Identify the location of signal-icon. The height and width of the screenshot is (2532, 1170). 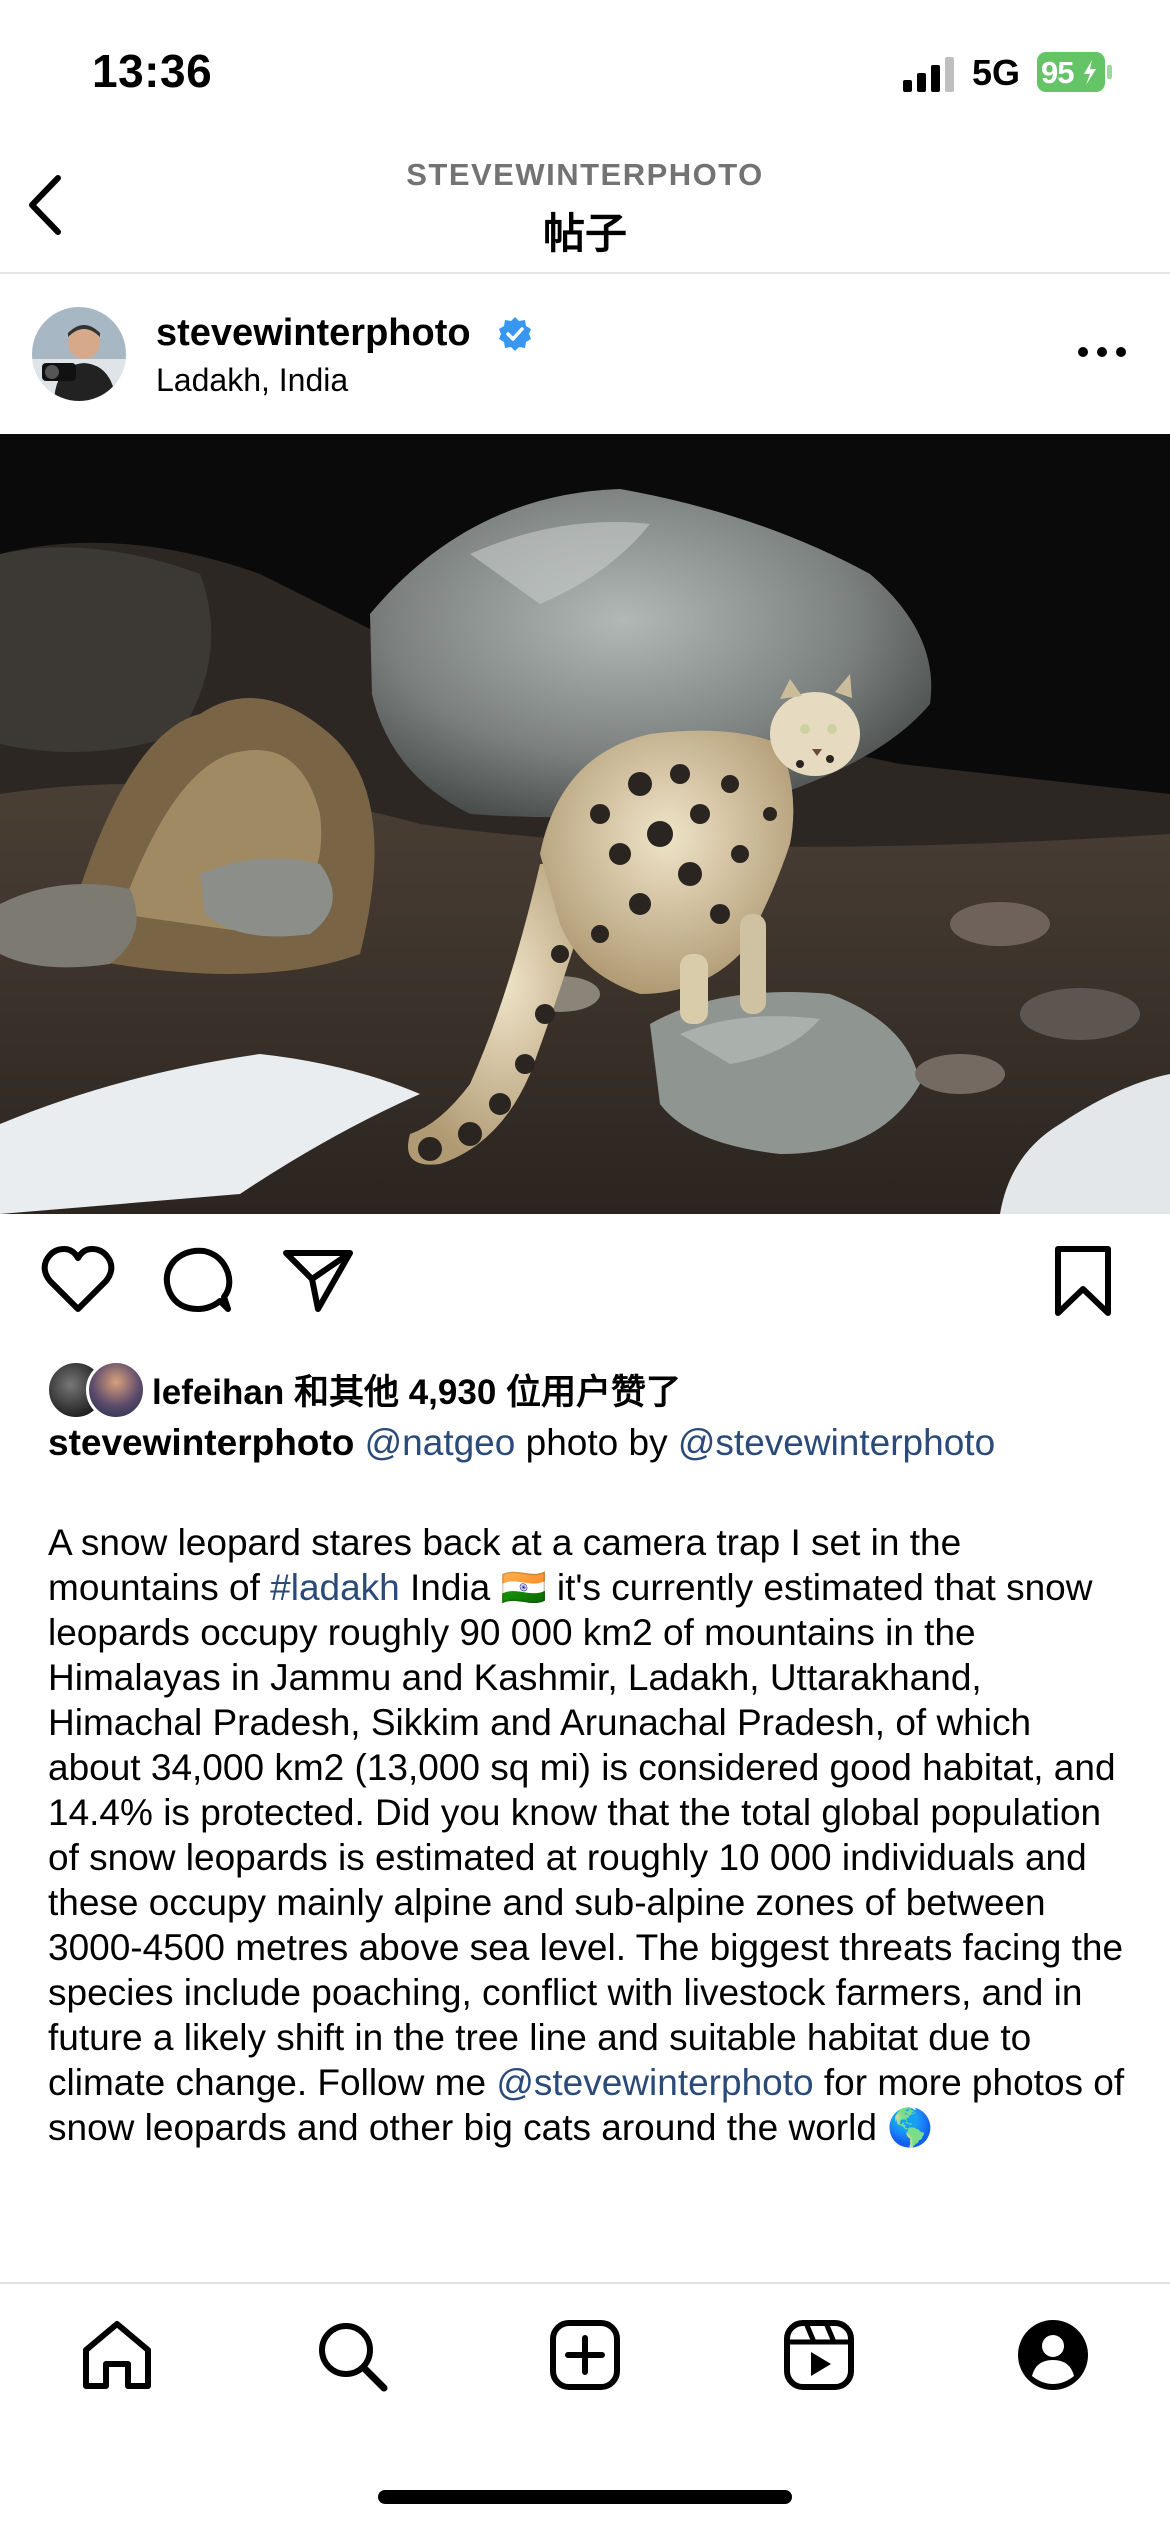
(928, 74).